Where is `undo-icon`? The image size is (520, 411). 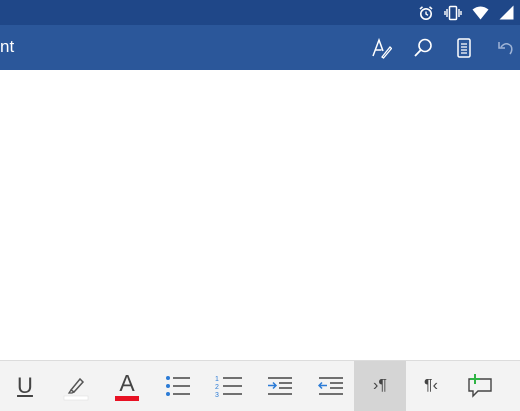
undo-icon is located at coordinates (506, 48).